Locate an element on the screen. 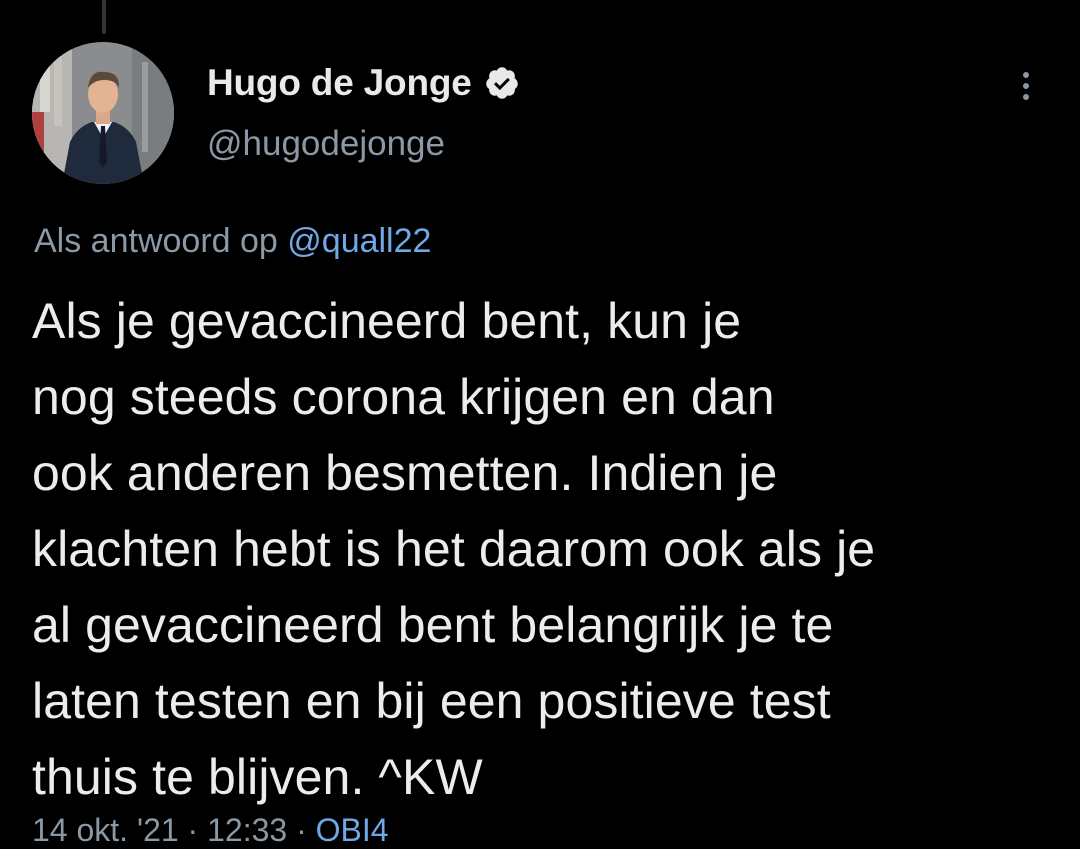  tweet-text-line: al gevaccineerd bent belangrijk je te is located at coordinates (433, 625).